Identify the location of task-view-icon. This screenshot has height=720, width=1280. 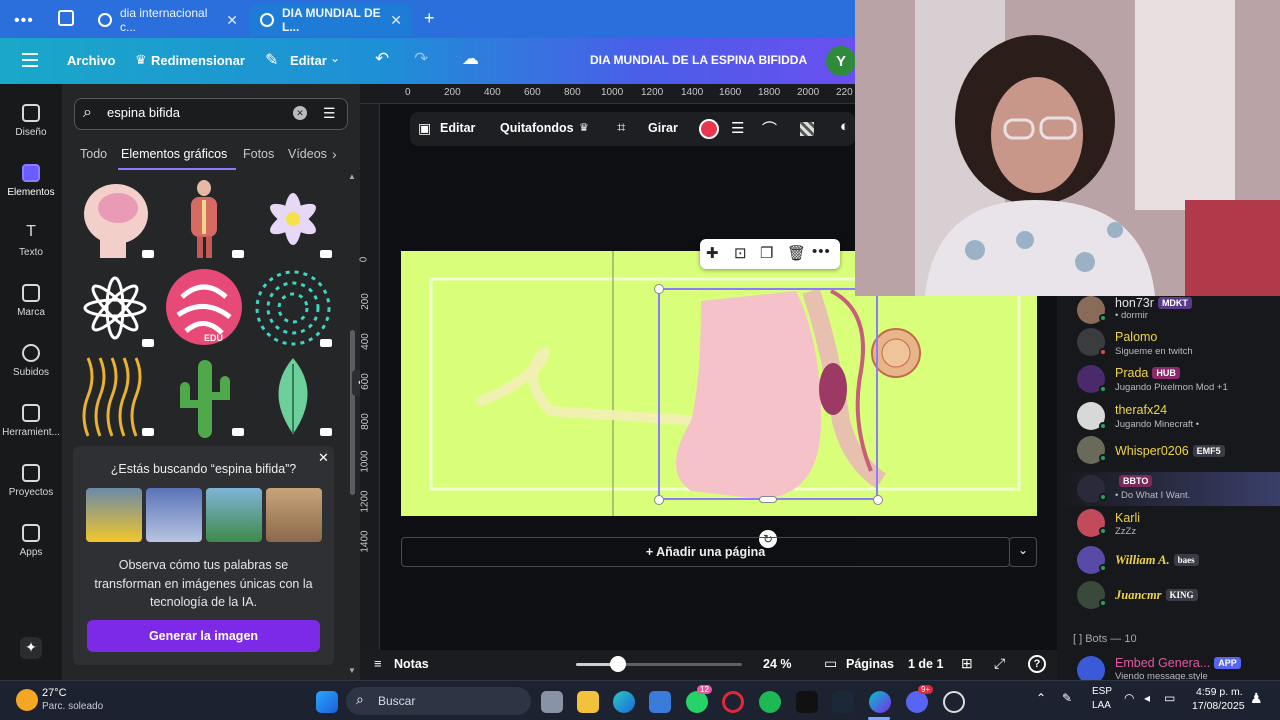
(552, 702).